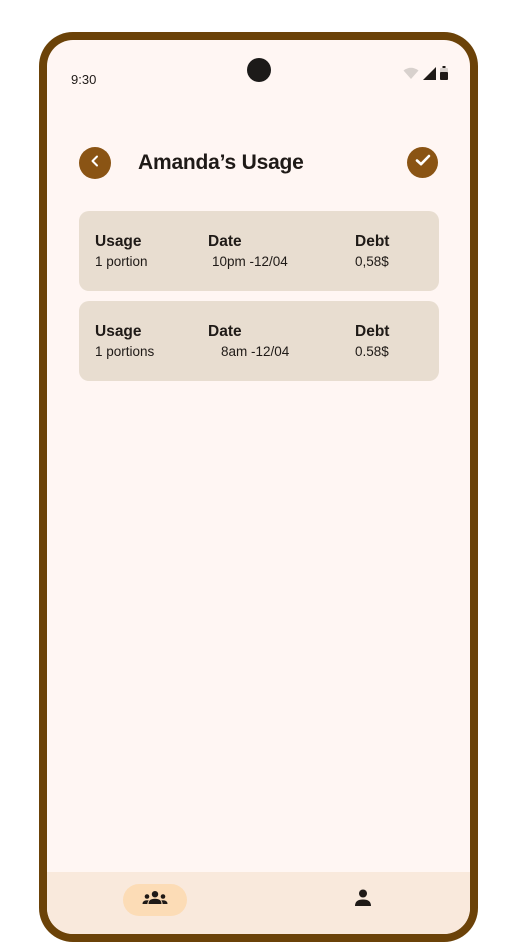 The width and height of the screenshot is (517, 944). What do you see at coordinates (259, 70) in the screenshot?
I see `camera-cutout` at bounding box center [259, 70].